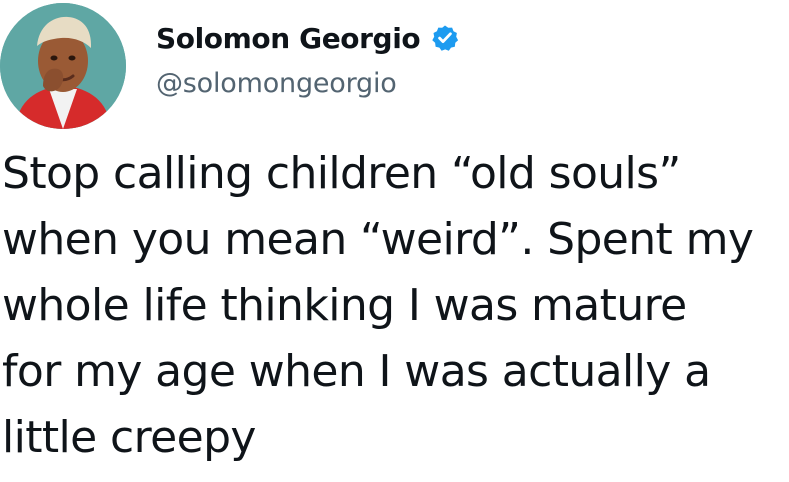 Image resolution: width=789 pixels, height=482 pixels. Describe the element at coordinates (356, 371) in the screenshot. I see `tweet-line: for my age when I was actually a` at that location.